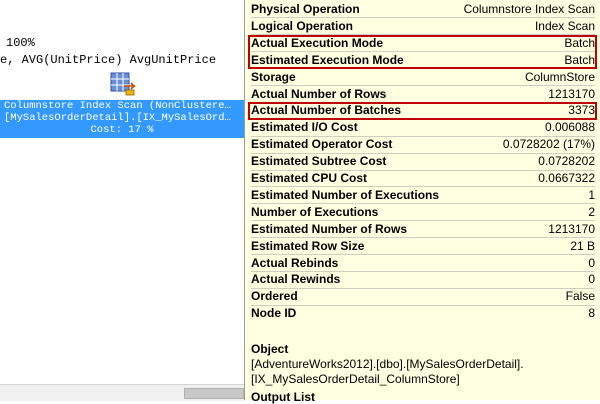 Image resolution: width=600 pixels, height=404 pixels. Describe the element at coordinates (591, 211) in the screenshot. I see `property-value: 2` at that location.